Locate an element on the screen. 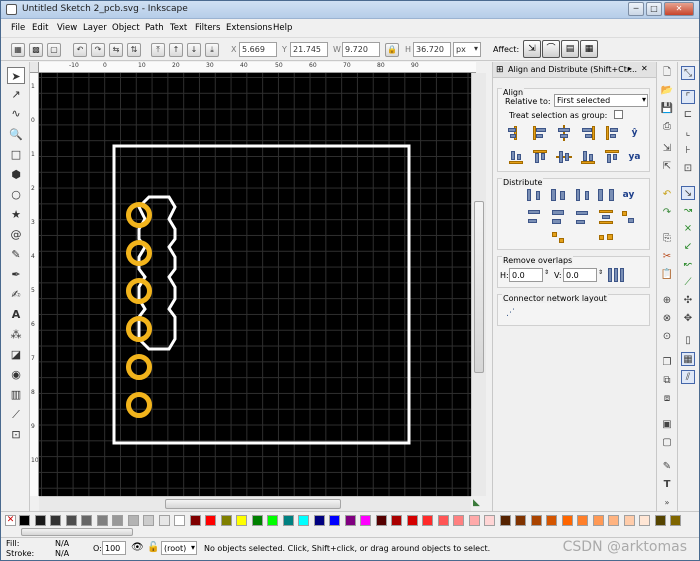 The image size is (700, 561). distribute-bottom-edges-icon is located at coordinates (582, 217).